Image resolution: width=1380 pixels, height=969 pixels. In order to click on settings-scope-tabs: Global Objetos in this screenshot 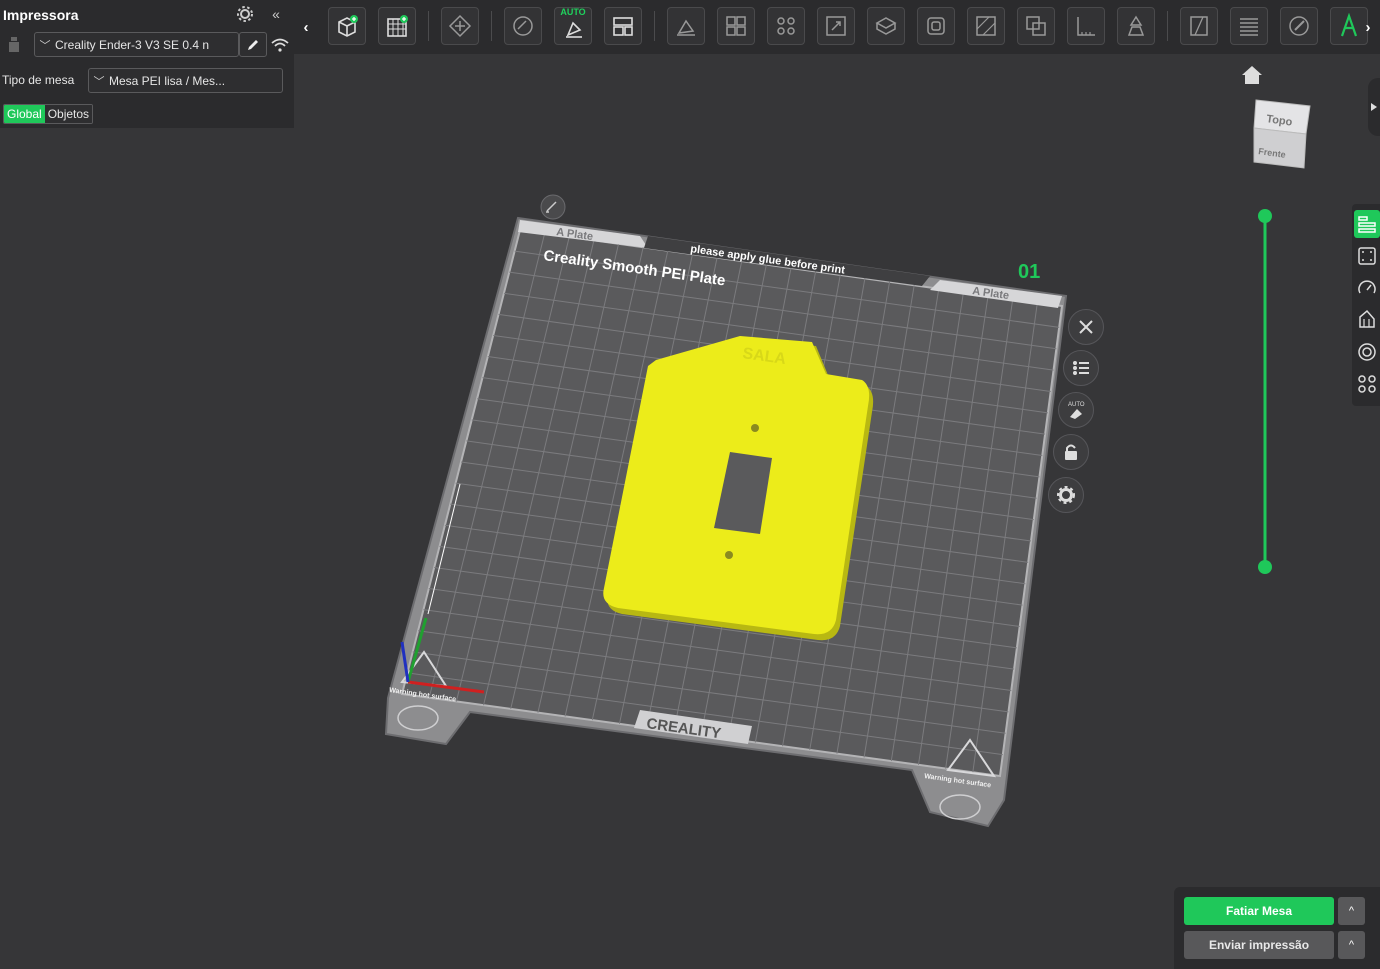, I will do `click(48, 114)`.